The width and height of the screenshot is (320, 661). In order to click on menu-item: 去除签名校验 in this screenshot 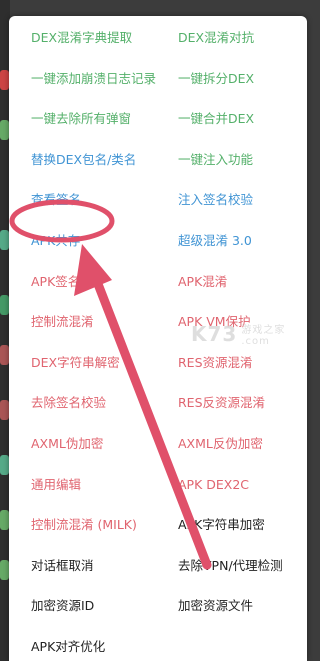, I will do `click(68, 403)`.